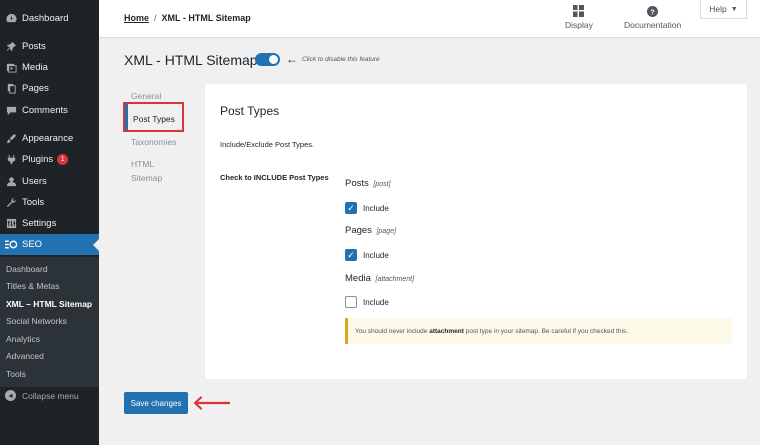 This screenshot has height=445, width=760. Describe the element at coordinates (206, 18) in the screenshot. I see `breadcrumb-current: XML - HTML Sitemap` at that location.